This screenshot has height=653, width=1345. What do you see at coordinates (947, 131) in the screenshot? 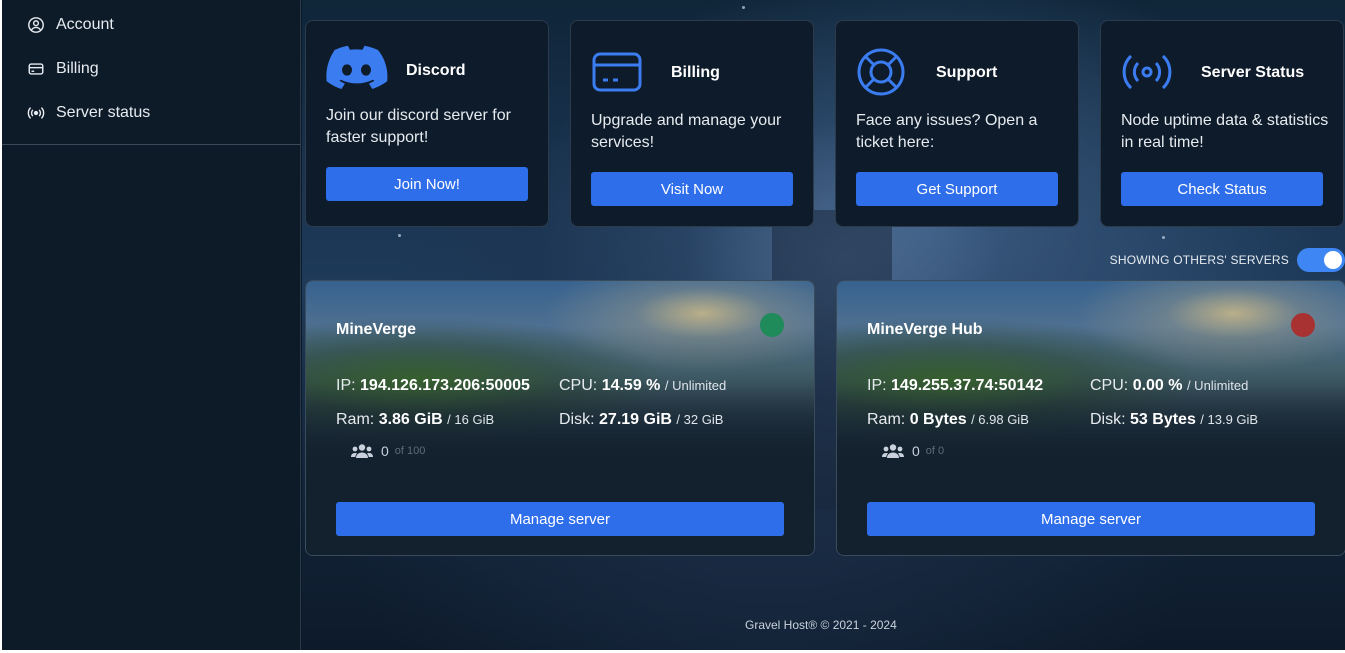
I see `card-description: Face any issues? Open a ticket here:` at bounding box center [947, 131].